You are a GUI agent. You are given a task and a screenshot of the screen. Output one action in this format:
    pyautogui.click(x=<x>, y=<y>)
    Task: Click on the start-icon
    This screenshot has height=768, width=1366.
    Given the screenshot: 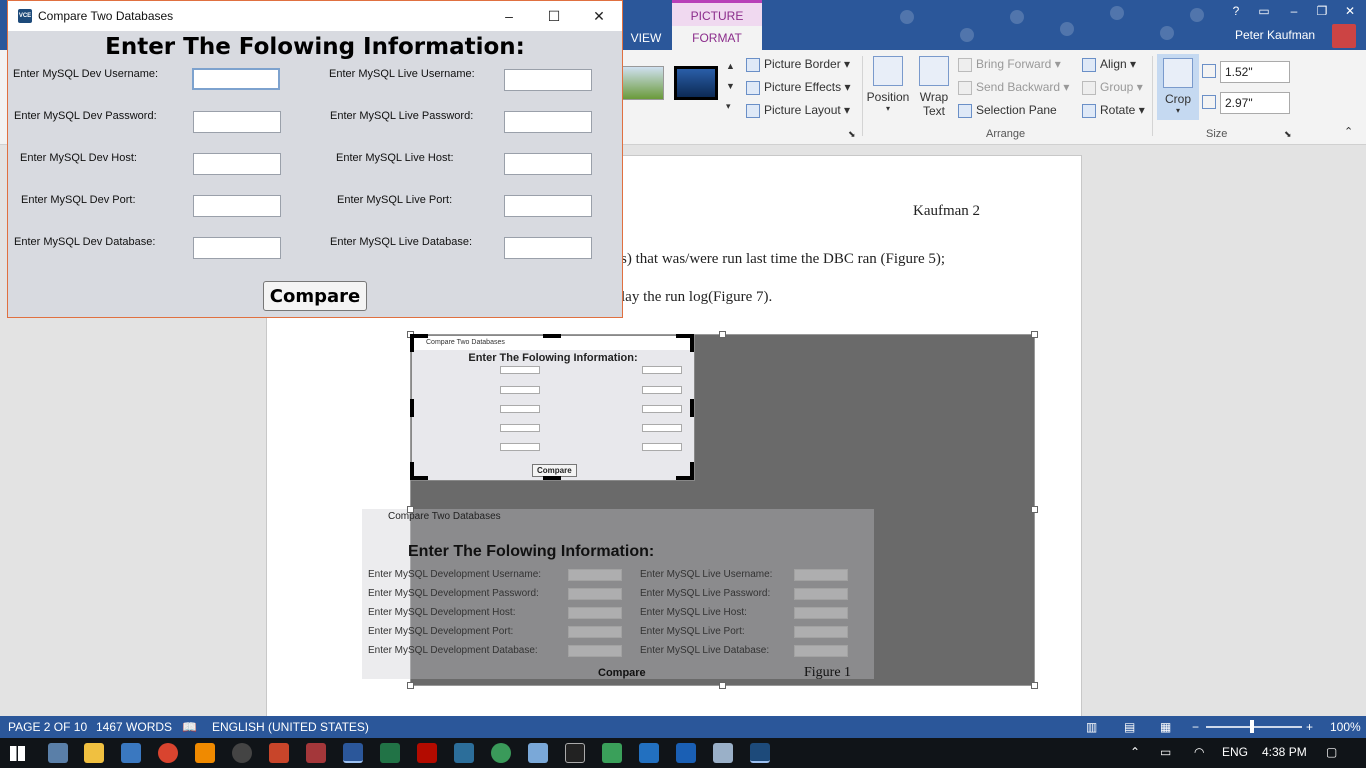 What is the action you would take?
    pyautogui.click(x=17, y=753)
    